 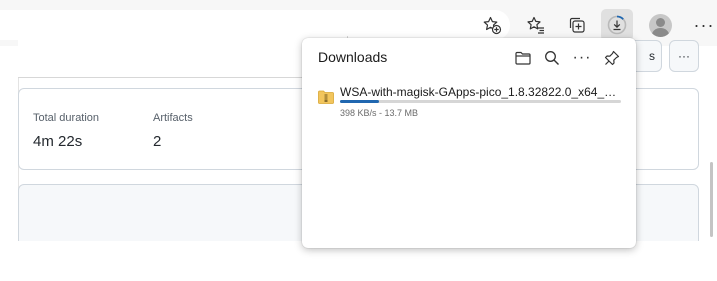 I want to click on open-folder-icon, so click(x=523, y=58).